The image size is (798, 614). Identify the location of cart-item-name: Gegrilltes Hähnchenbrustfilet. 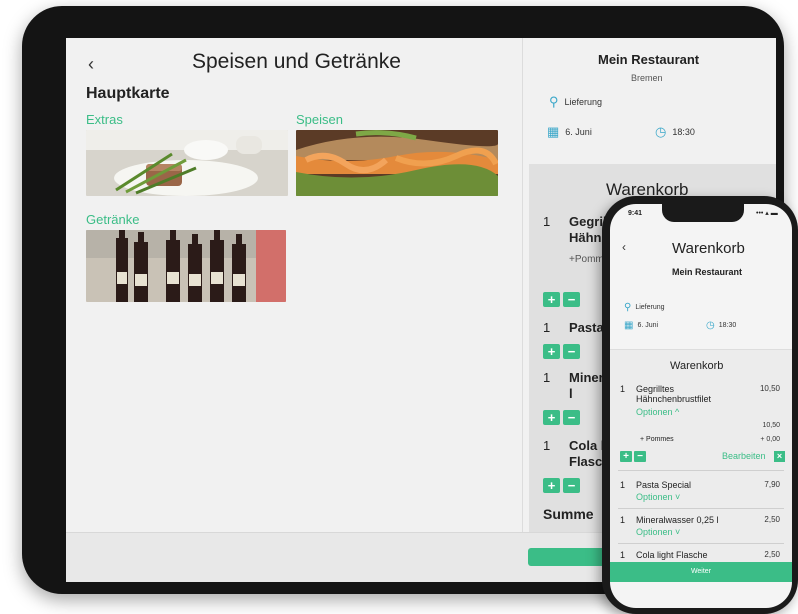
(674, 394).